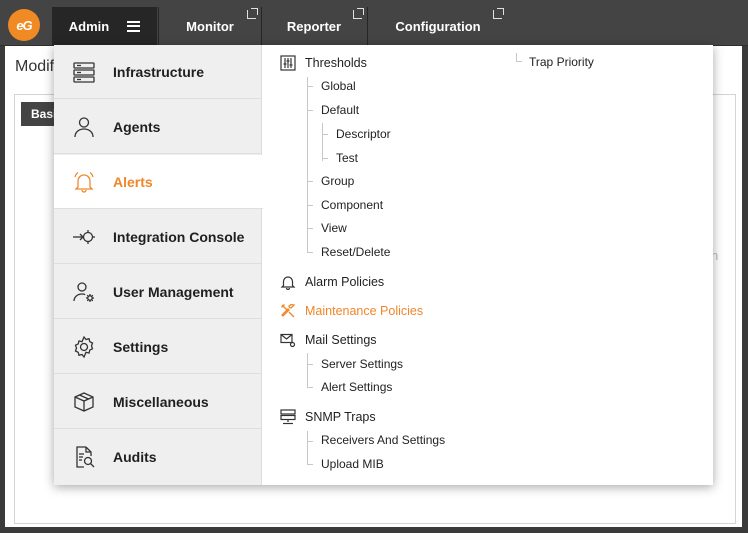 Image resolution: width=748 pixels, height=533 pixels. I want to click on menu-link-component: Component, so click(352, 205).